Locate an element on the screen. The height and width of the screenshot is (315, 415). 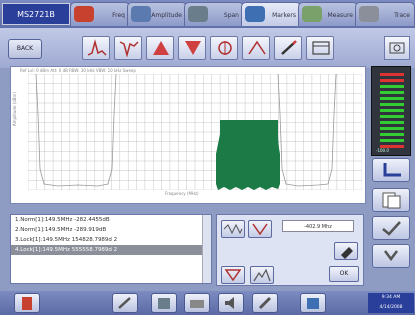
tab-trace: Trace is located at coordinates (385, 14).